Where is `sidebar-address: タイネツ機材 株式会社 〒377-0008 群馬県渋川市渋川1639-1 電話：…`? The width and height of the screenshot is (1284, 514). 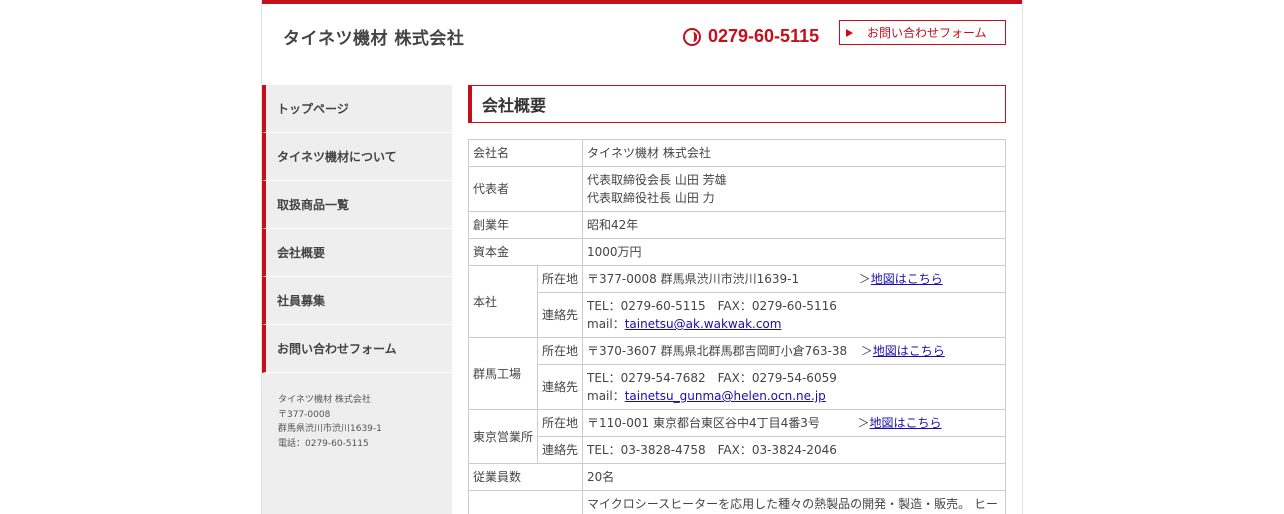
sidebar-address: タイネツ機材 株式会社 〒377-0008 群馬県渋川市渋川1639-1 電話：… is located at coordinates (357, 412).